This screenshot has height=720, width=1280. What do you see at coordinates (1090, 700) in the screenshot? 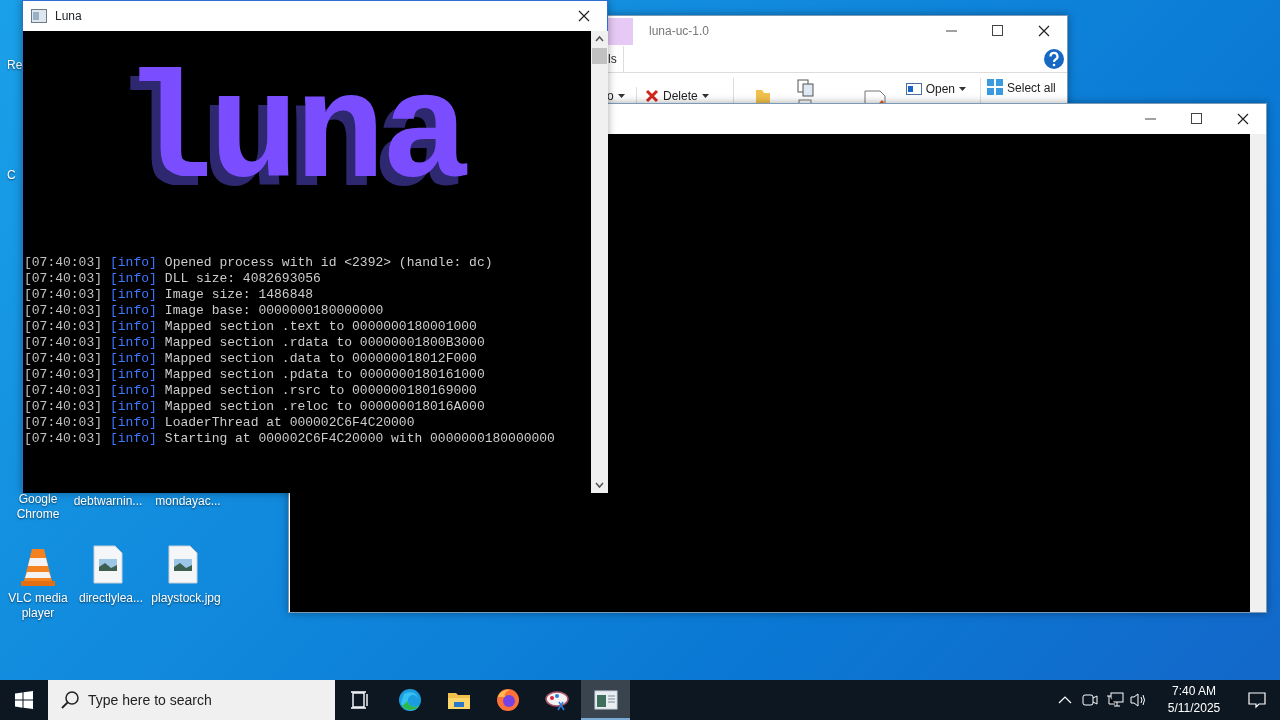
I see `camera-icon` at bounding box center [1090, 700].